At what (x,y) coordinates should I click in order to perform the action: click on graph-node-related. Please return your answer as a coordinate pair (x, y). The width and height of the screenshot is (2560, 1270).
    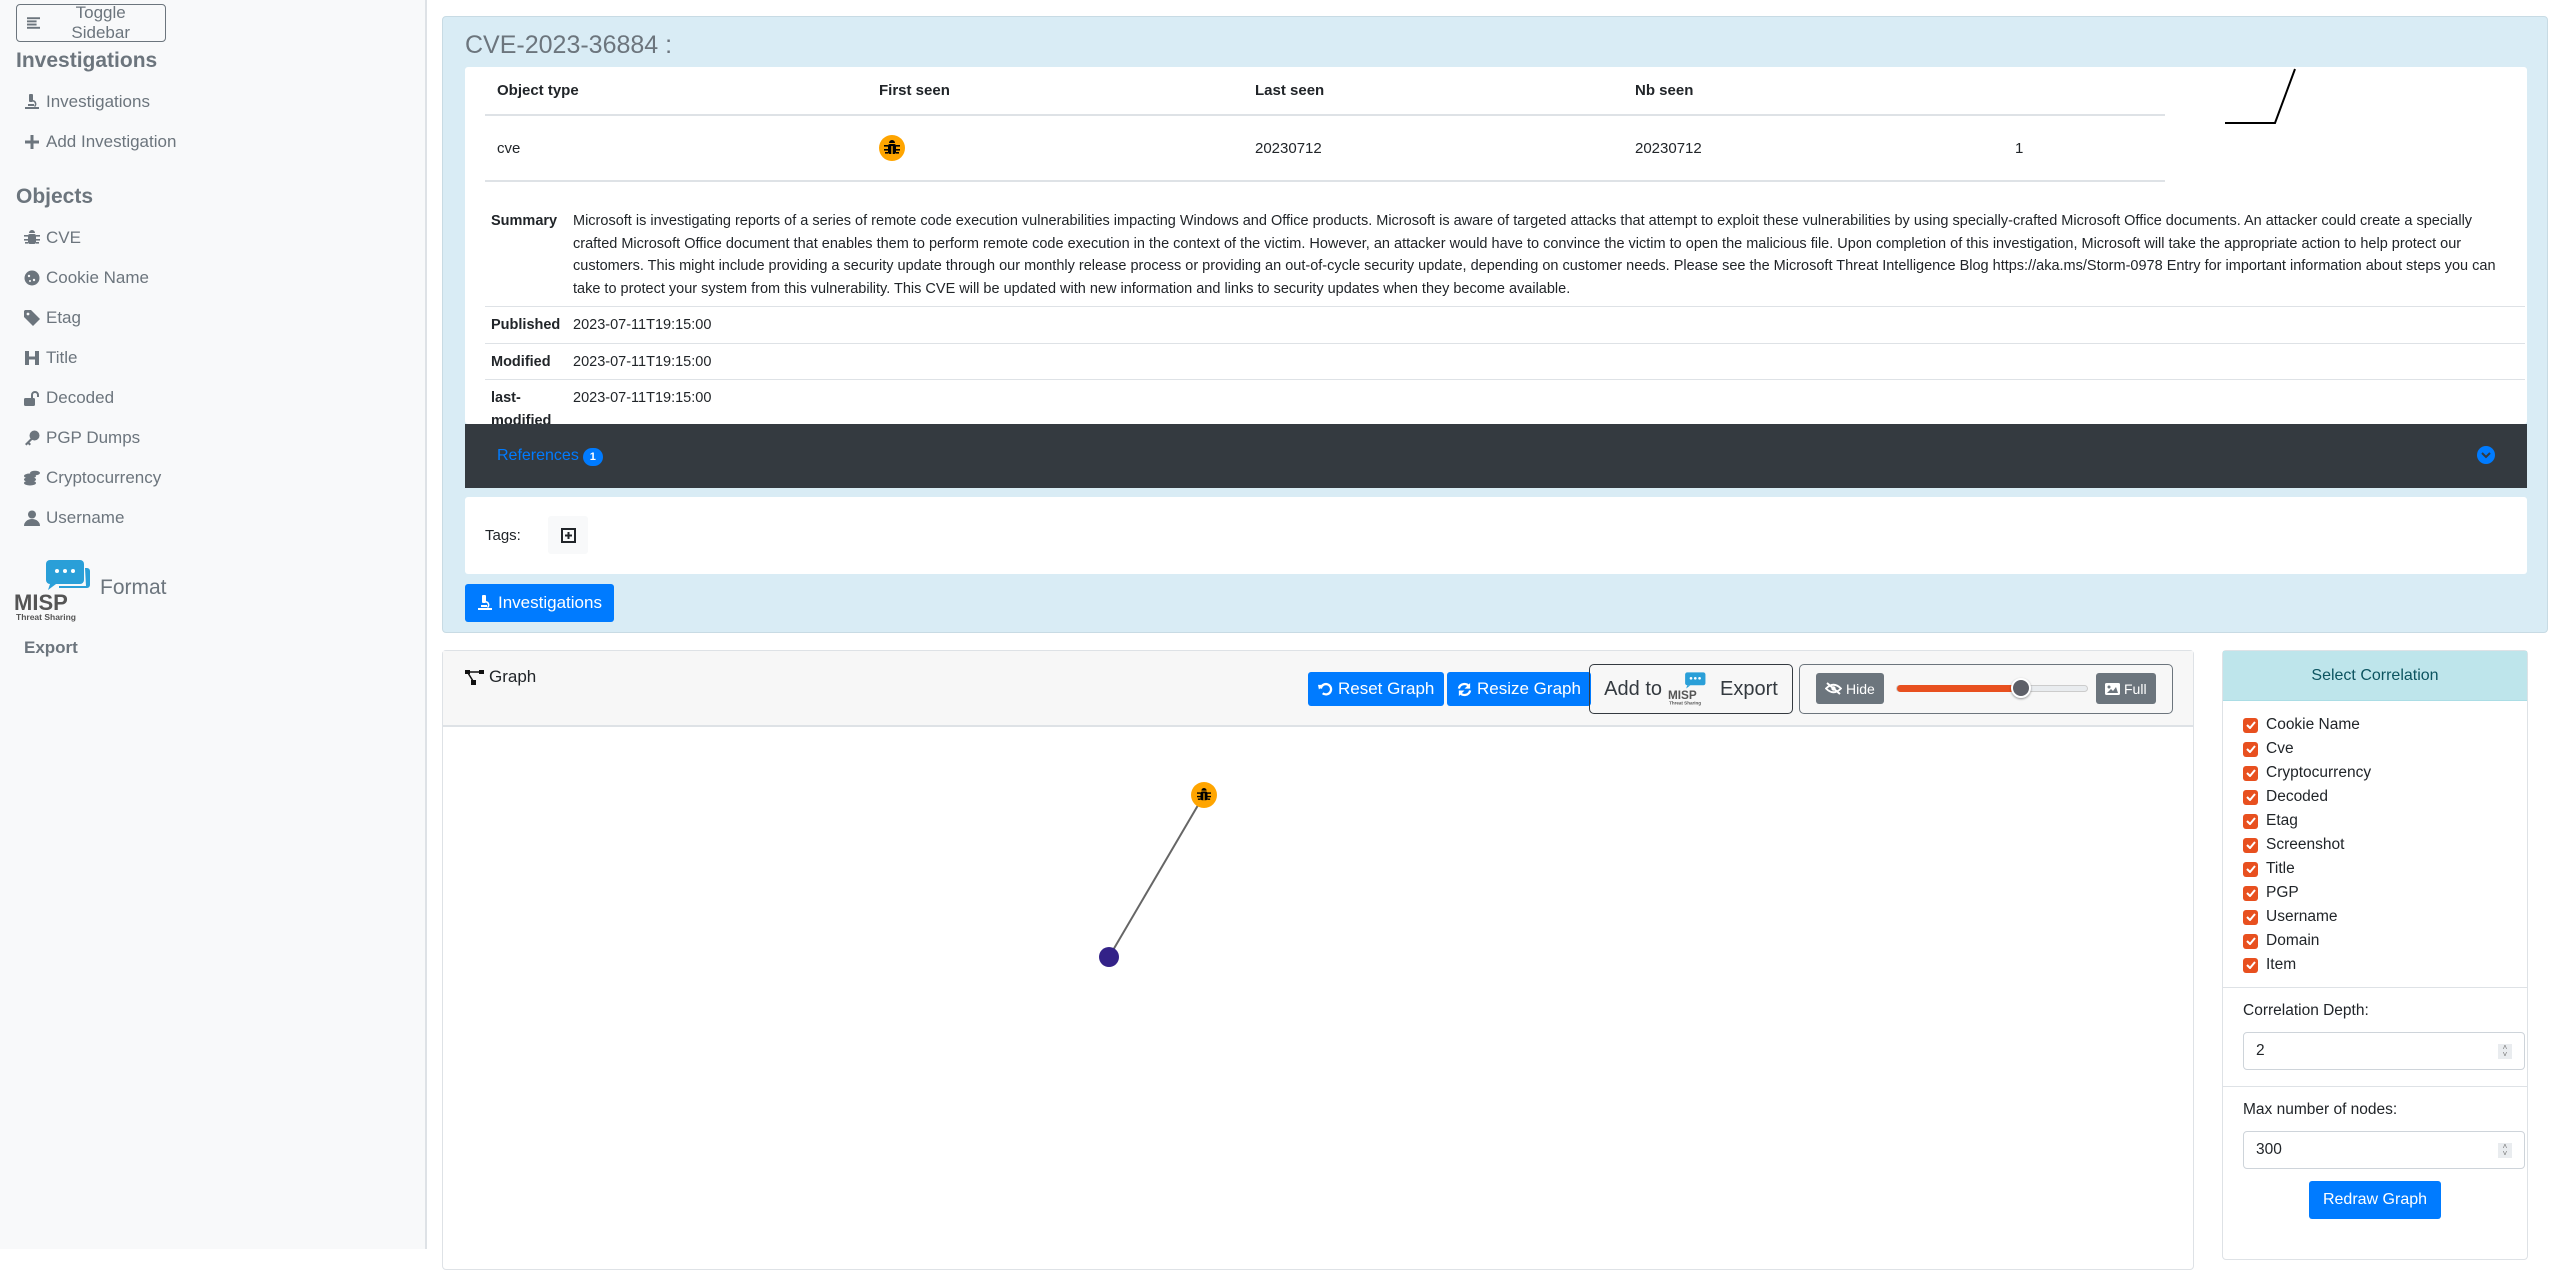
    Looking at the image, I should click on (1109, 957).